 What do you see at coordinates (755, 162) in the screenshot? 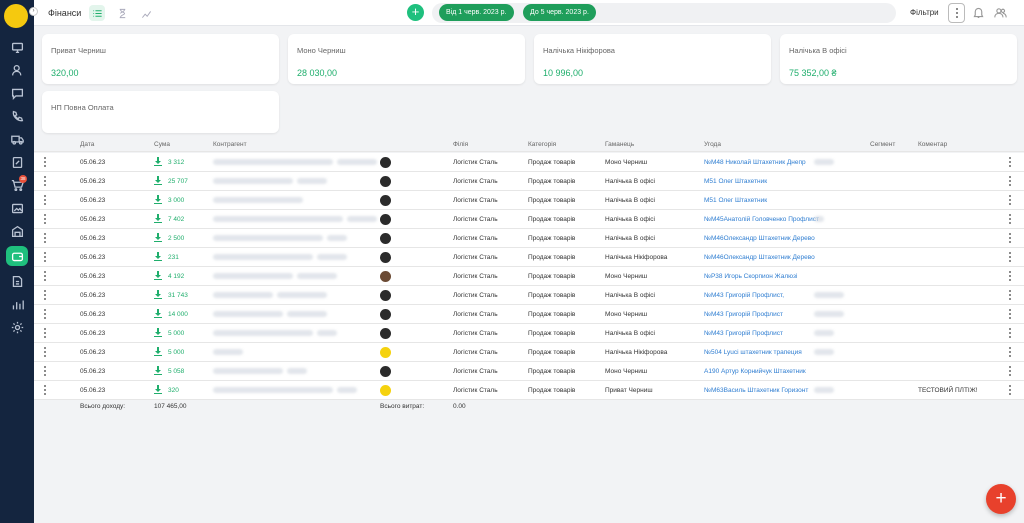
I see `row-deal-link: №М48 Николай Штахетник Днепр` at bounding box center [755, 162].